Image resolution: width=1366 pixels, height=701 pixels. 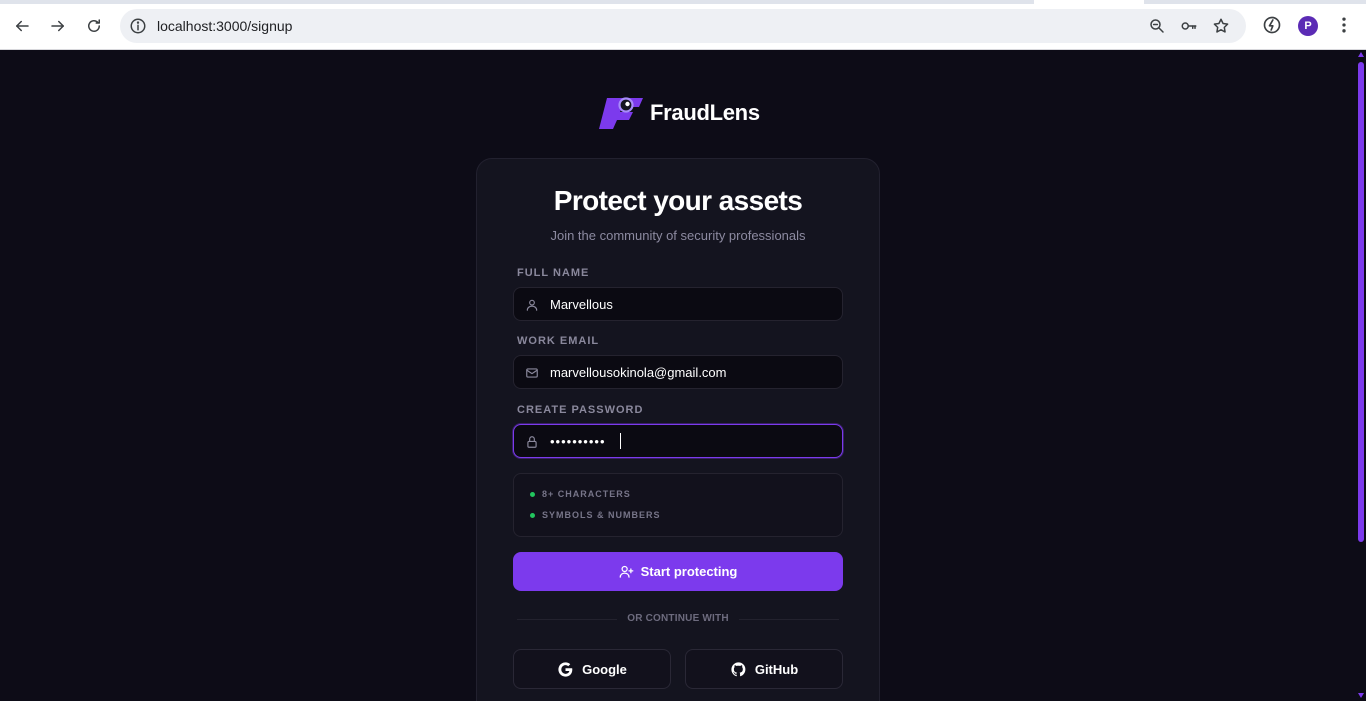 What do you see at coordinates (604, 669) in the screenshot?
I see `google-label: Google` at bounding box center [604, 669].